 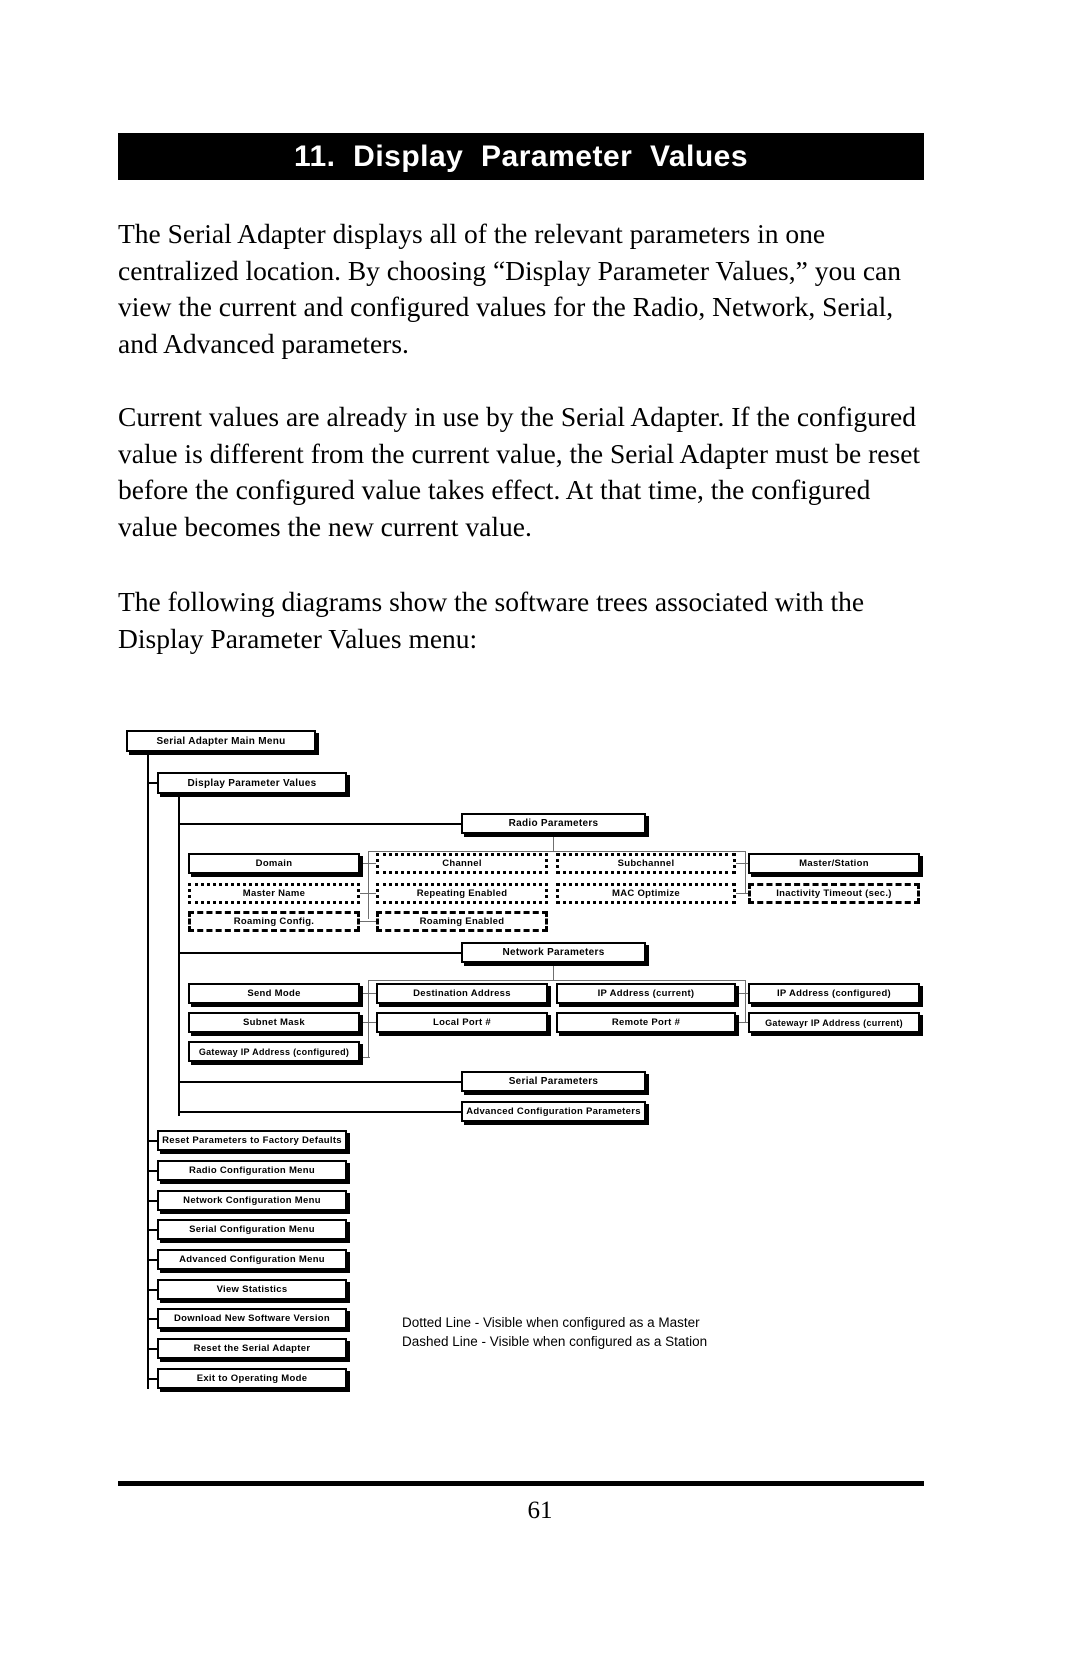 What do you see at coordinates (746, 872) in the screenshot?
I see `radio-bus-right-drop` at bounding box center [746, 872].